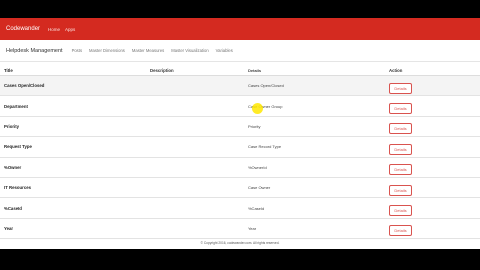 This screenshot has width=480, height=270. I want to click on row-details: %CaseId, so click(256, 208).